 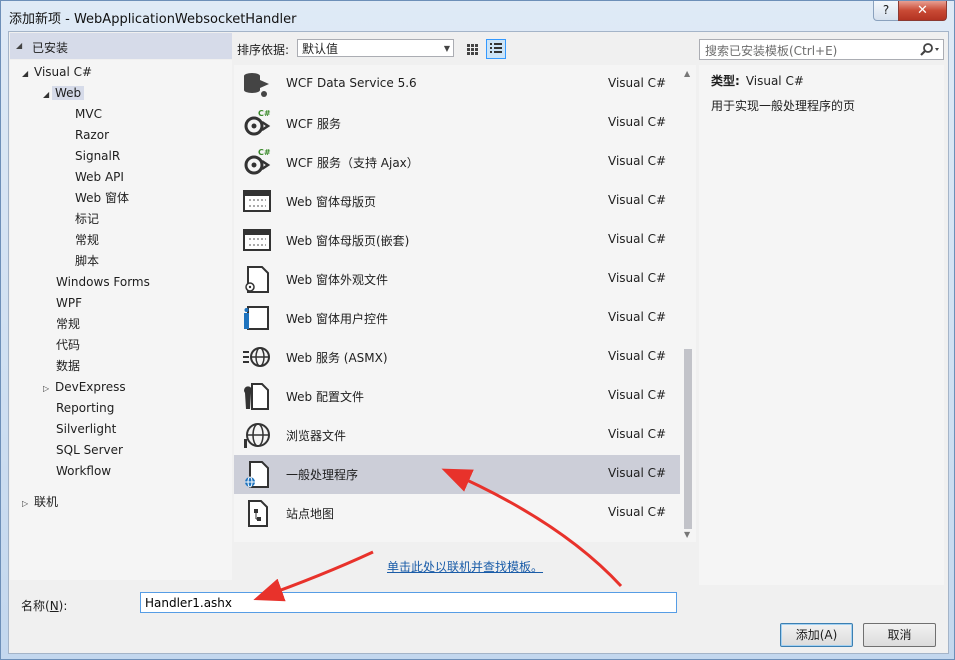 What do you see at coordinates (313, 576) in the screenshot?
I see `annotation-arrow-to-name` at bounding box center [313, 576].